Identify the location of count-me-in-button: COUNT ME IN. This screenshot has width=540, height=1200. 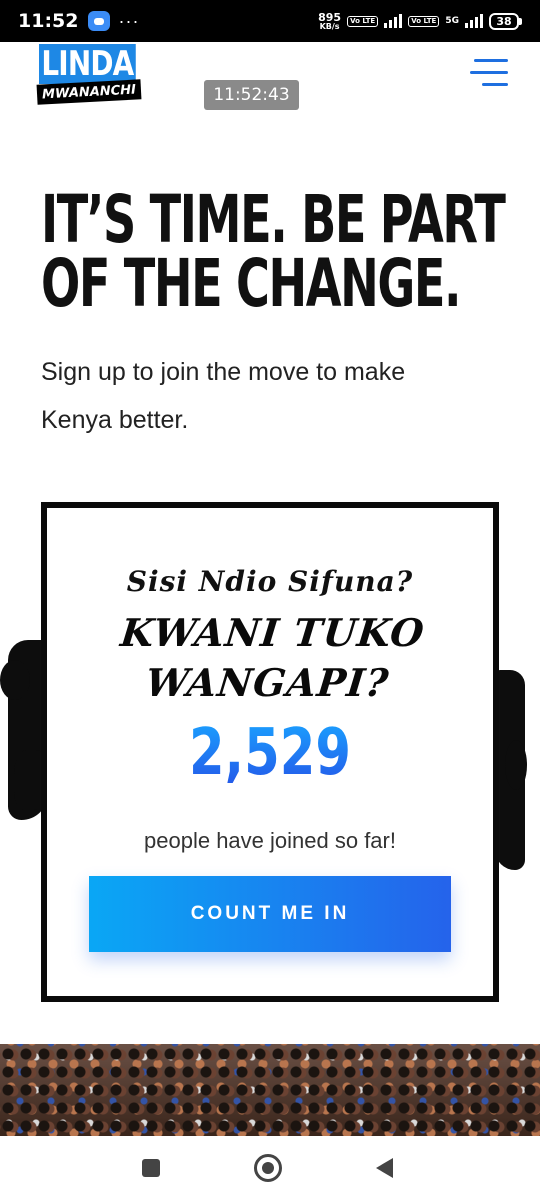
(270, 914).